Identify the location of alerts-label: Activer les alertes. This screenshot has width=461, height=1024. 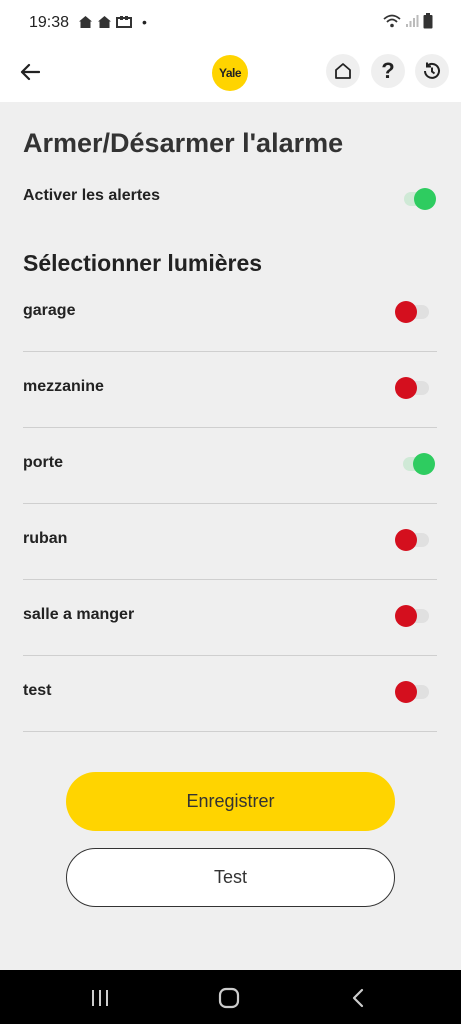
(91, 195).